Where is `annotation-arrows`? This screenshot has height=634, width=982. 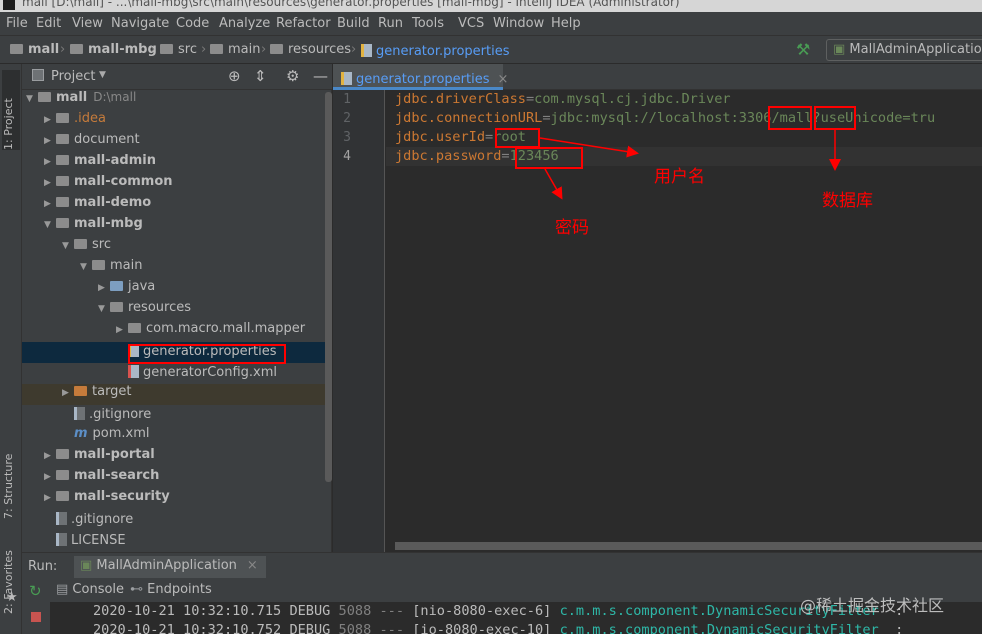 annotation-arrows is located at coordinates (690, 165).